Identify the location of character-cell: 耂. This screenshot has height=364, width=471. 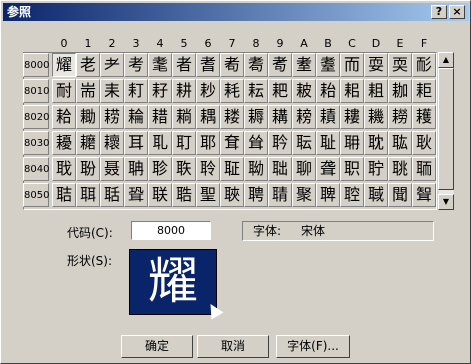
(112, 65).